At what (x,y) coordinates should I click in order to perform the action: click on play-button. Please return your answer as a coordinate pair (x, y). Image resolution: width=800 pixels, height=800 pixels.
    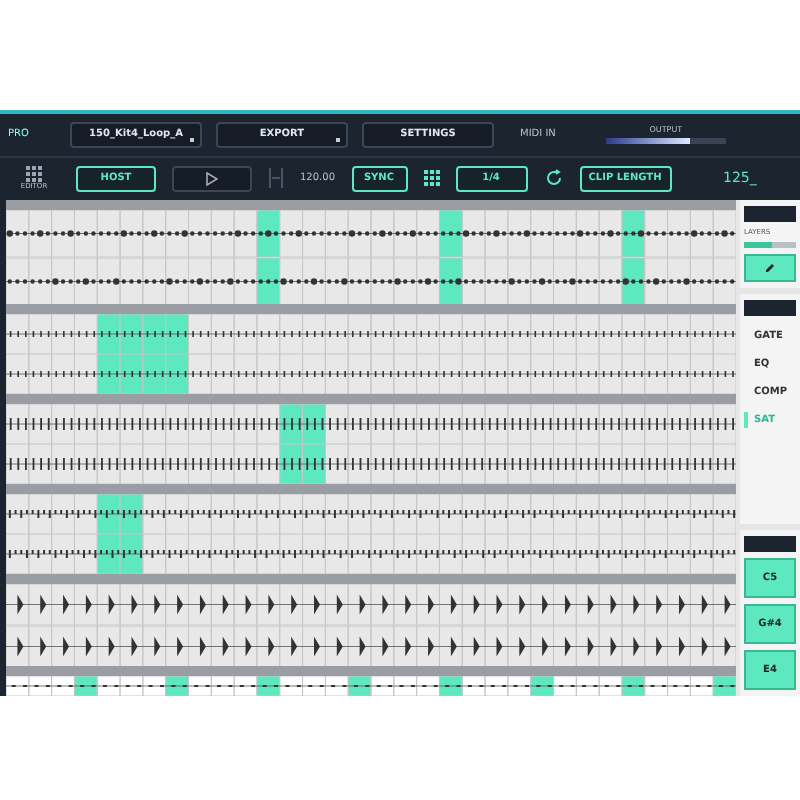
    Looking at the image, I should click on (212, 178).